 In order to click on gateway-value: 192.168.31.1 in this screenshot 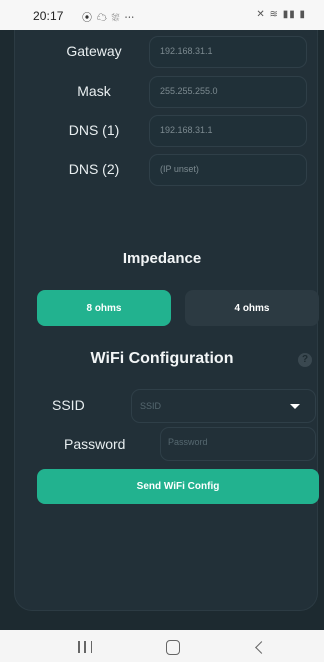, I will do `click(186, 51)`.